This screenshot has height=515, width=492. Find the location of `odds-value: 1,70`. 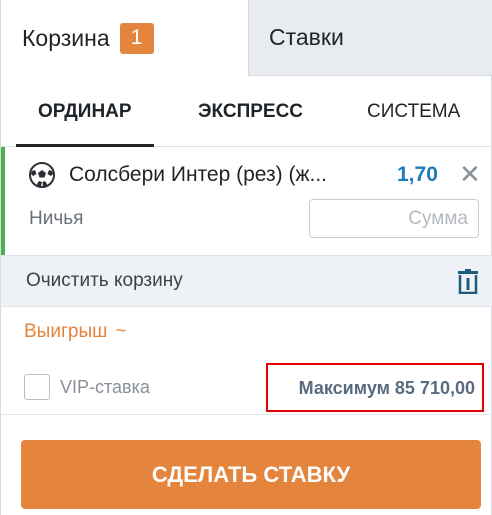

odds-value: 1,70 is located at coordinates (417, 174).